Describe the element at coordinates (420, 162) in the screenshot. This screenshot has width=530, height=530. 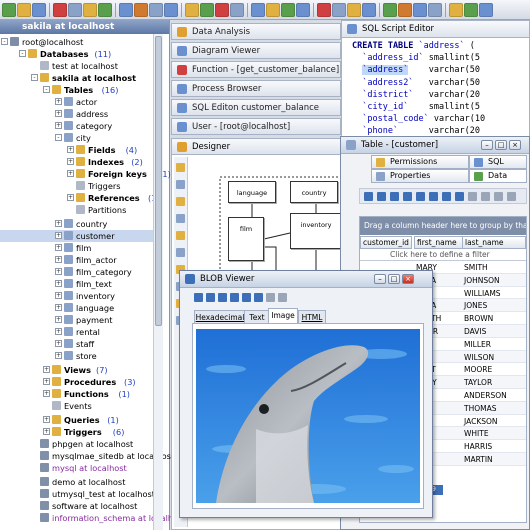
I see `tab-permissions: Permissions` at that location.